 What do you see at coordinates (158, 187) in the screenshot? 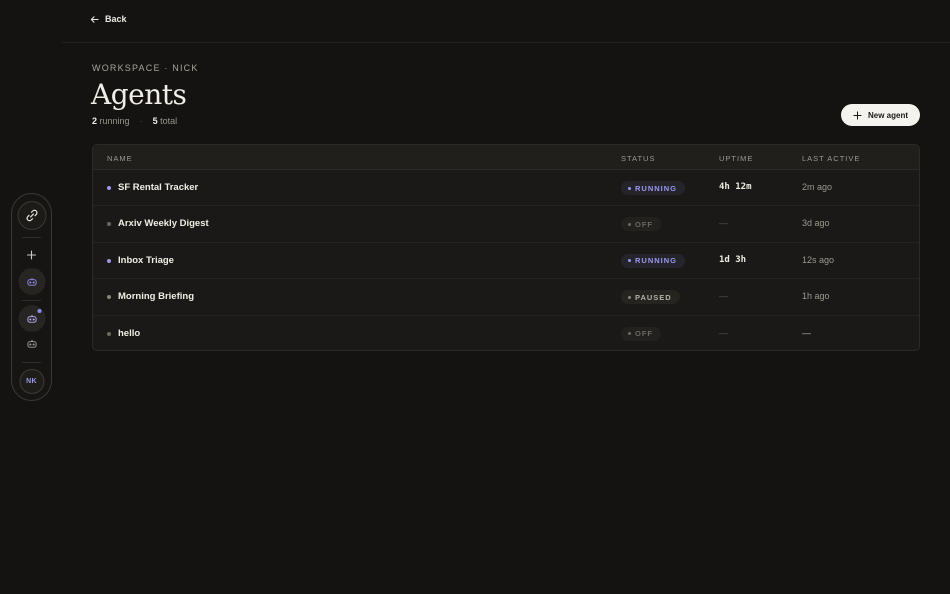
I see `agent-name: SF Rental Tracker` at bounding box center [158, 187].